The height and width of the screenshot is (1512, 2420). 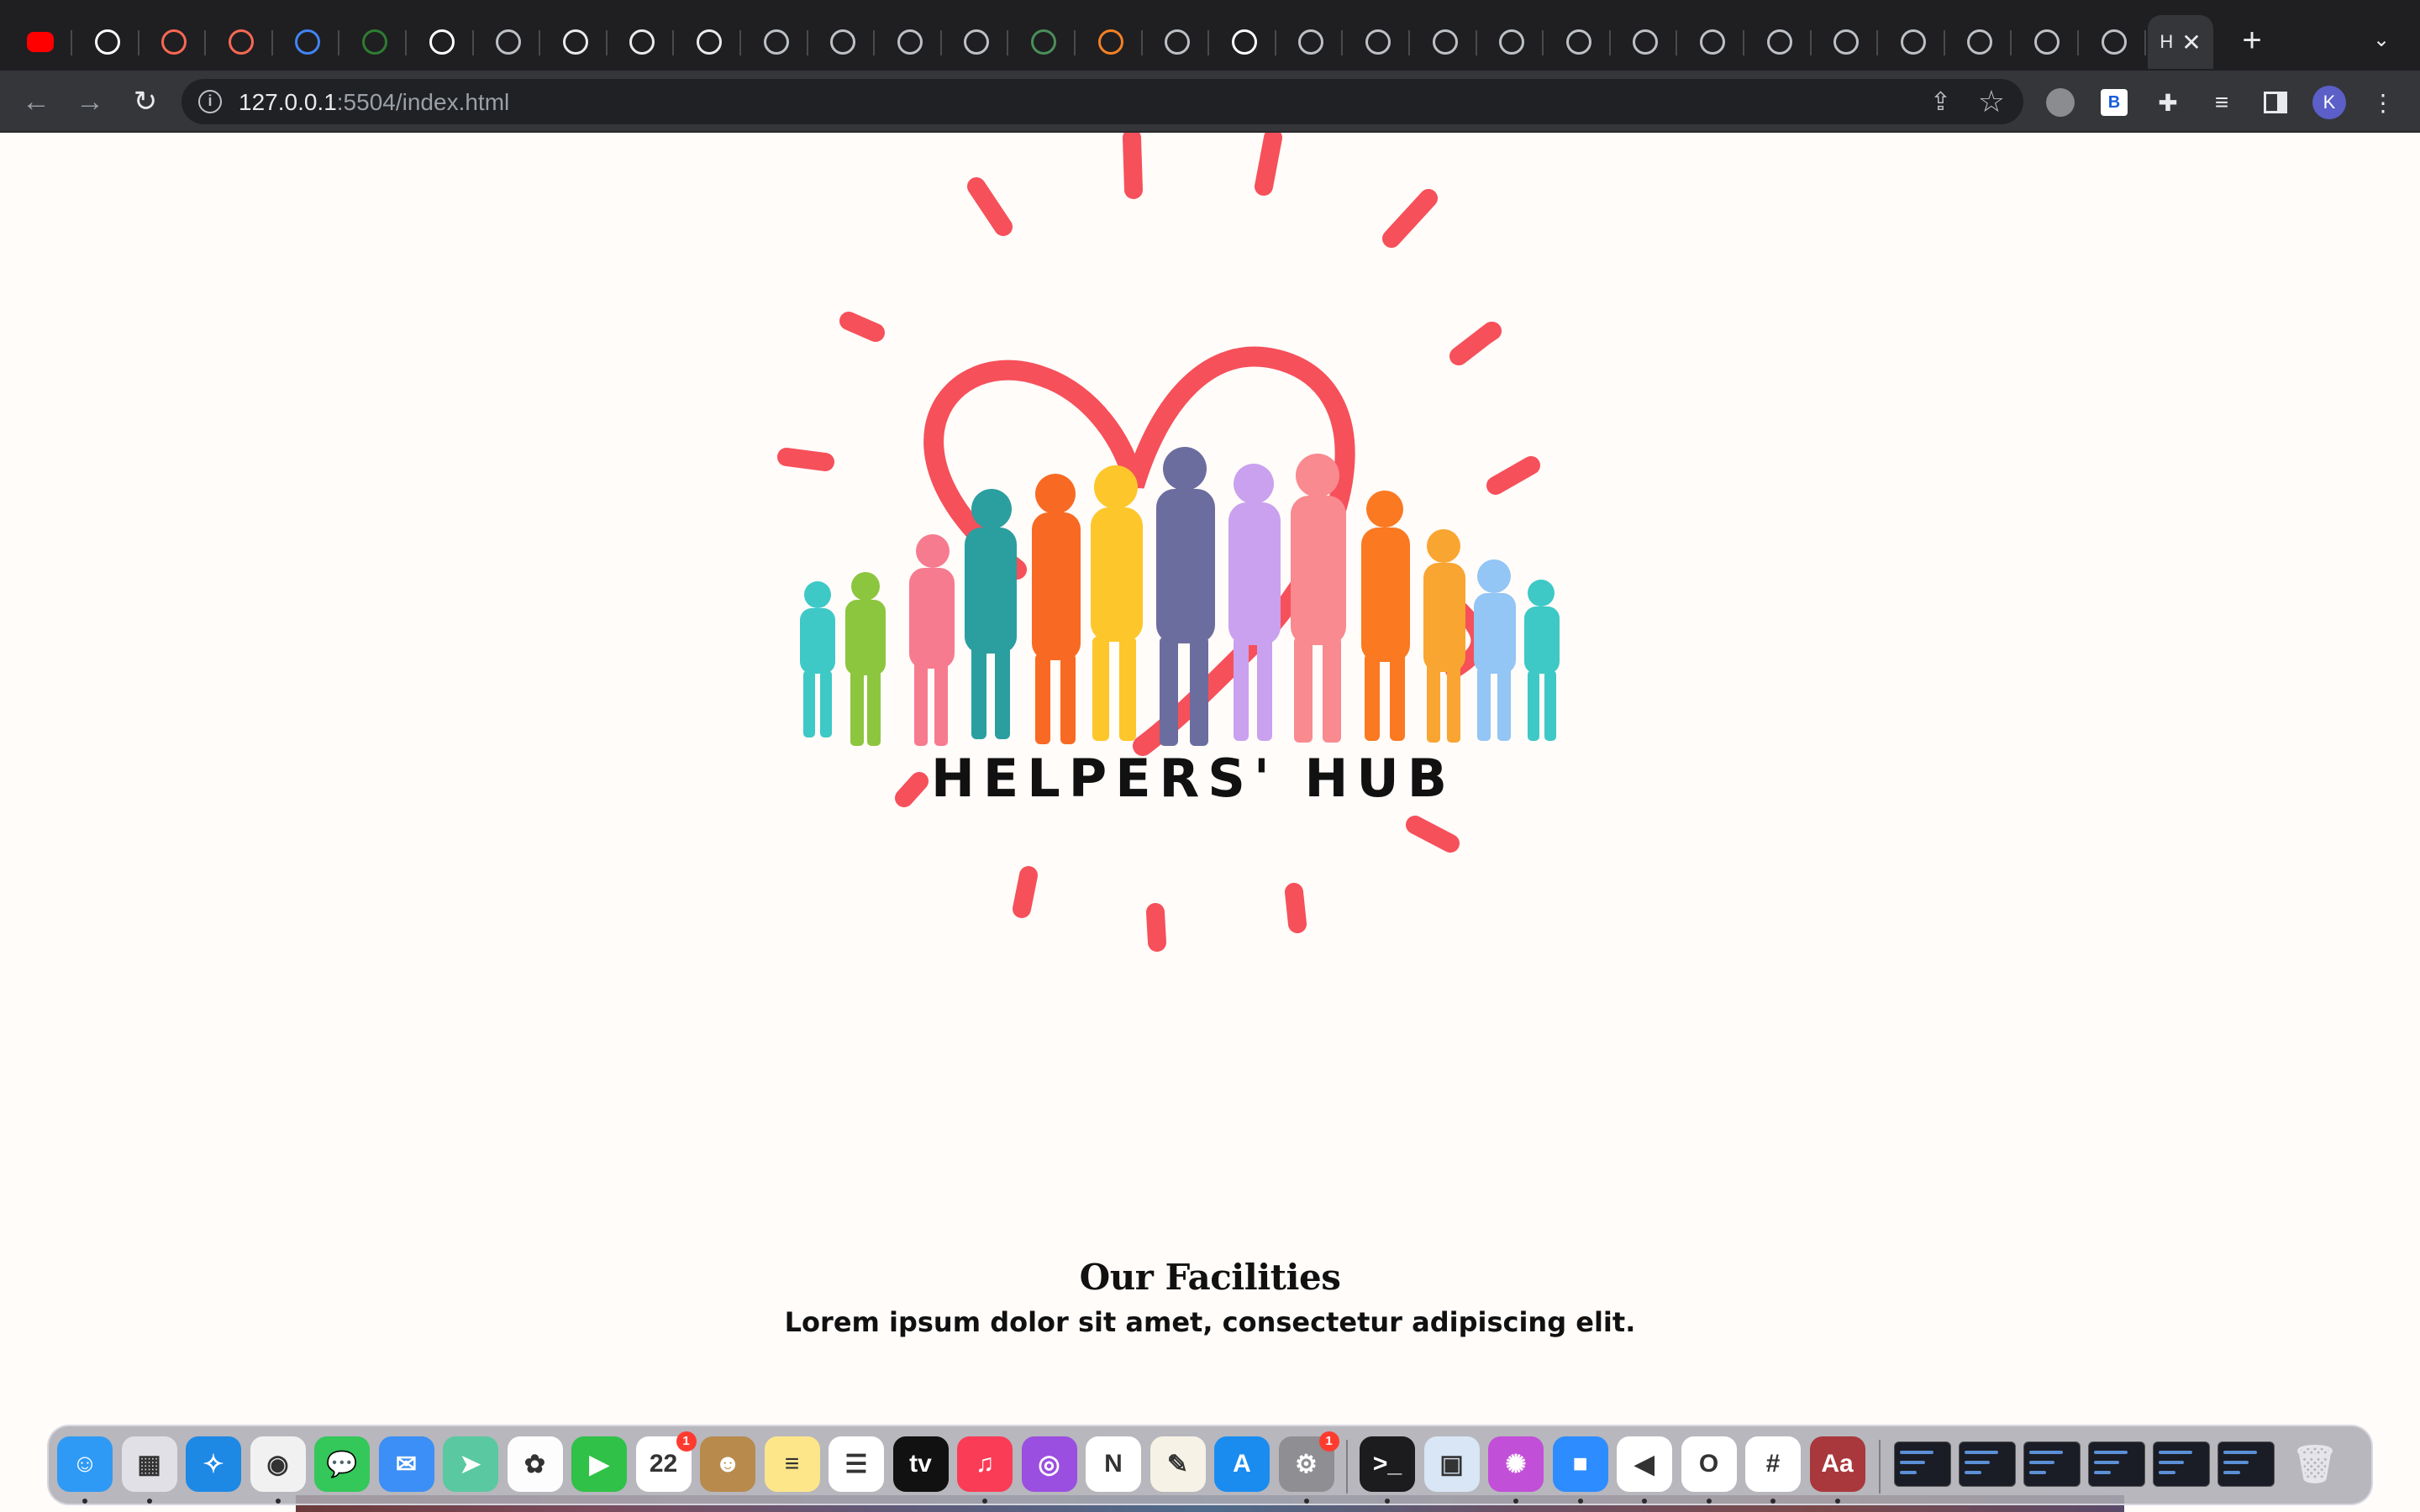 What do you see at coordinates (1837, 1464) in the screenshot?
I see `dictionary-icon: Aa` at bounding box center [1837, 1464].